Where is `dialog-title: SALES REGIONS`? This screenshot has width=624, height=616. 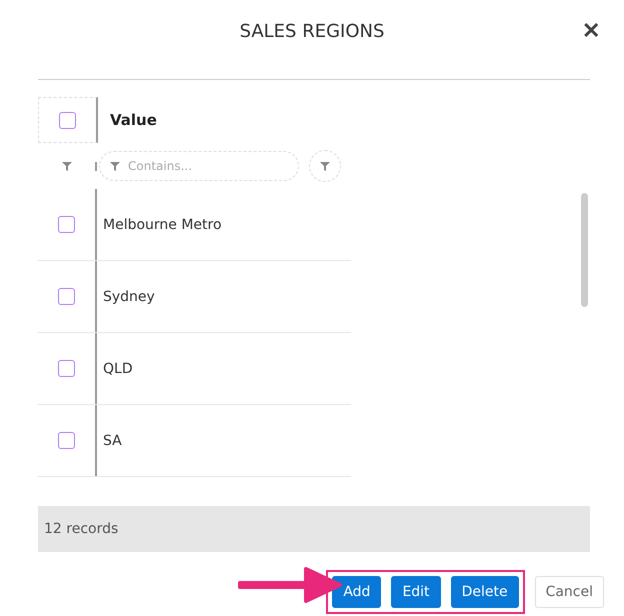 dialog-title: SALES REGIONS is located at coordinates (312, 31).